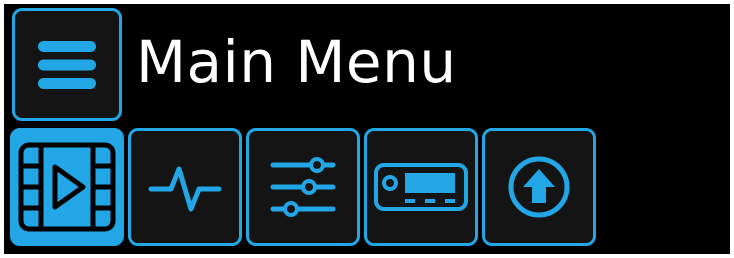 The width and height of the screenshot is (734, 258). I want to click on device-button, so click(421, 187).